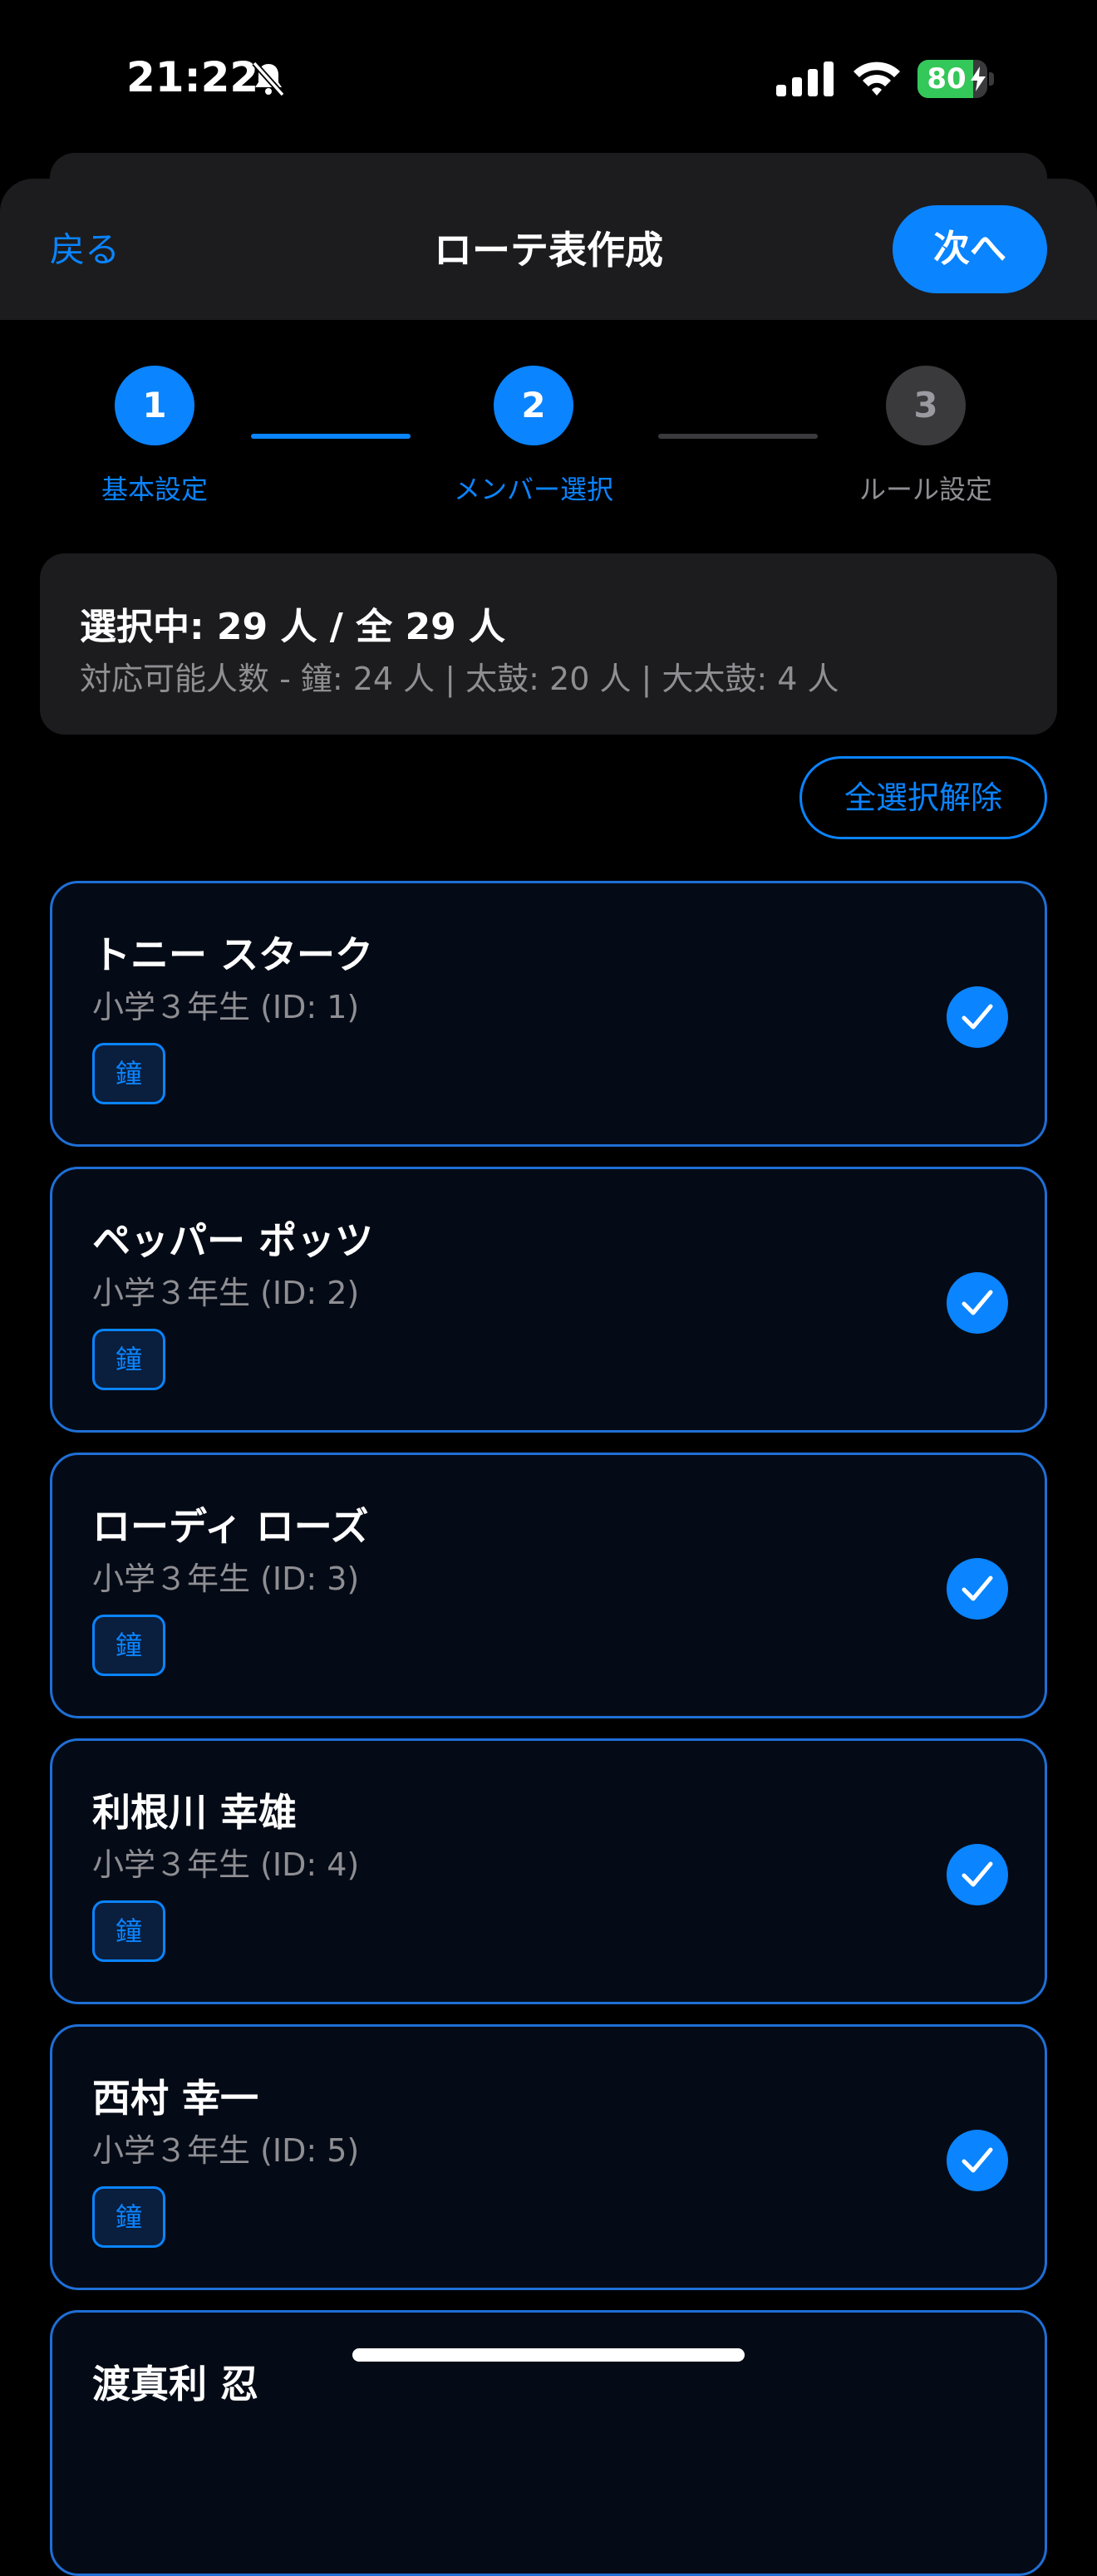 The image size is (1097, 2576). Describe the element at coordinates (548, 79) in the screenshot. I see `status-bar: 21:22 80` at that location.